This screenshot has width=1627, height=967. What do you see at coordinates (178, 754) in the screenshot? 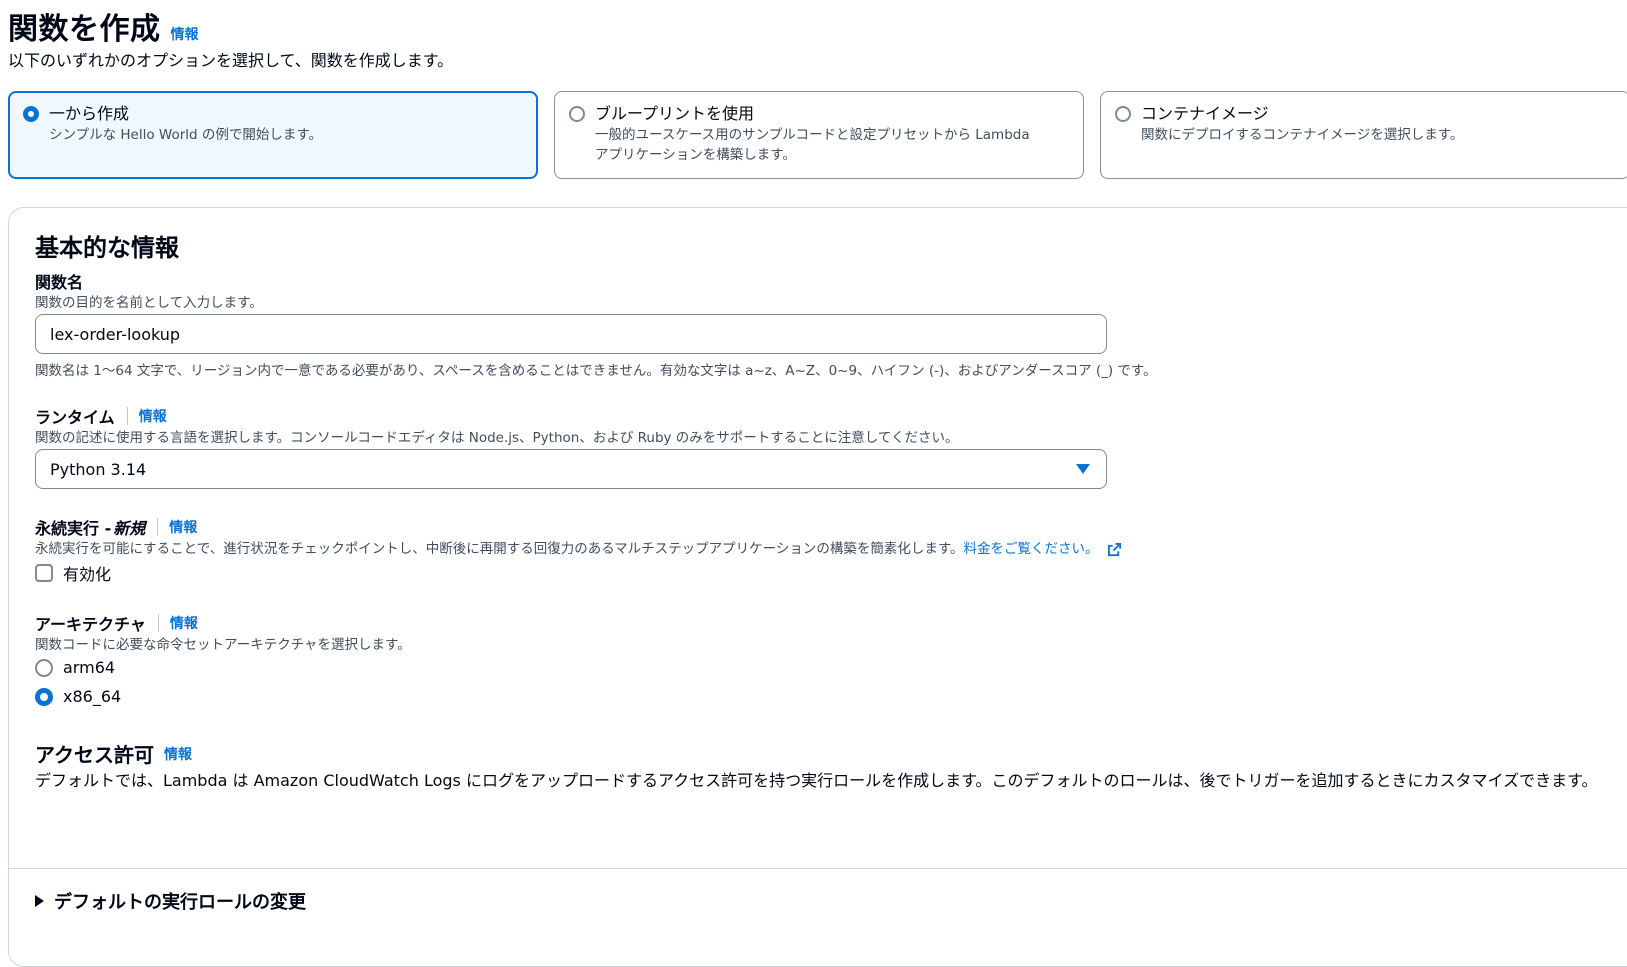
I see `permissions-info-link: 情報` at bounding box center [178, 754].